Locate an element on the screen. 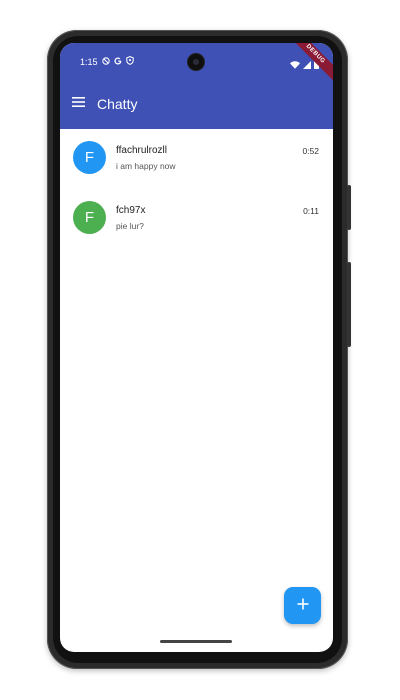 This screenshot has height=700, width=400. chat-timestamp: 0:11 is located at coordinates (311, 211).